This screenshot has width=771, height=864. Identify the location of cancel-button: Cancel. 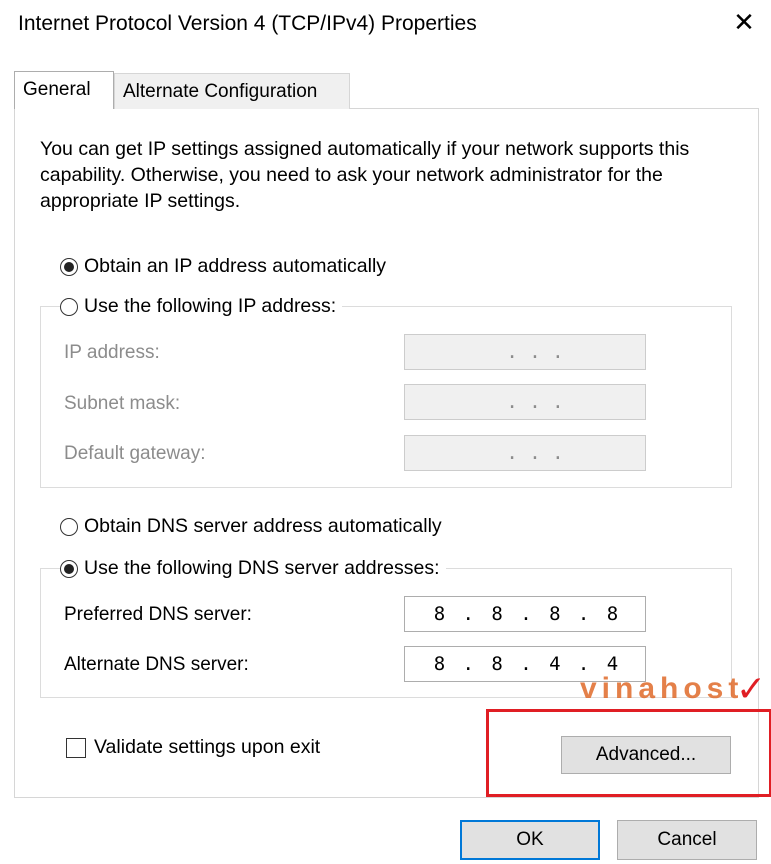
(687, 840).